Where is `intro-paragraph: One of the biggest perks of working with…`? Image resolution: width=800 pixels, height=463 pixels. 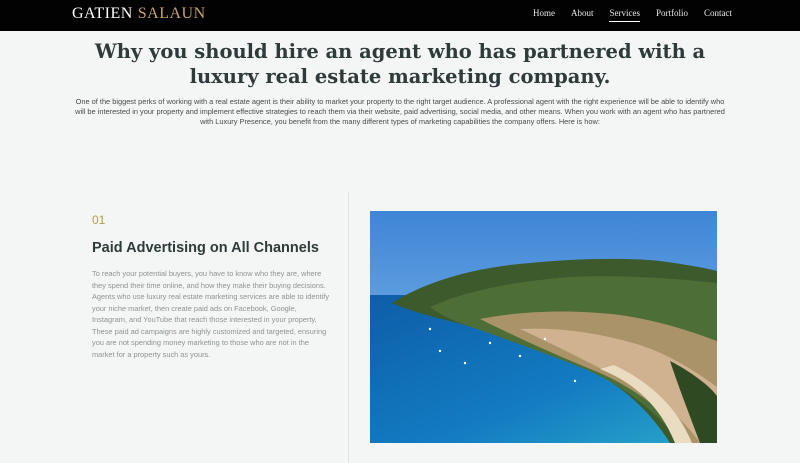
intro-paragraph: One of the biggest perks of working with… is located at coordinates (400, 111).